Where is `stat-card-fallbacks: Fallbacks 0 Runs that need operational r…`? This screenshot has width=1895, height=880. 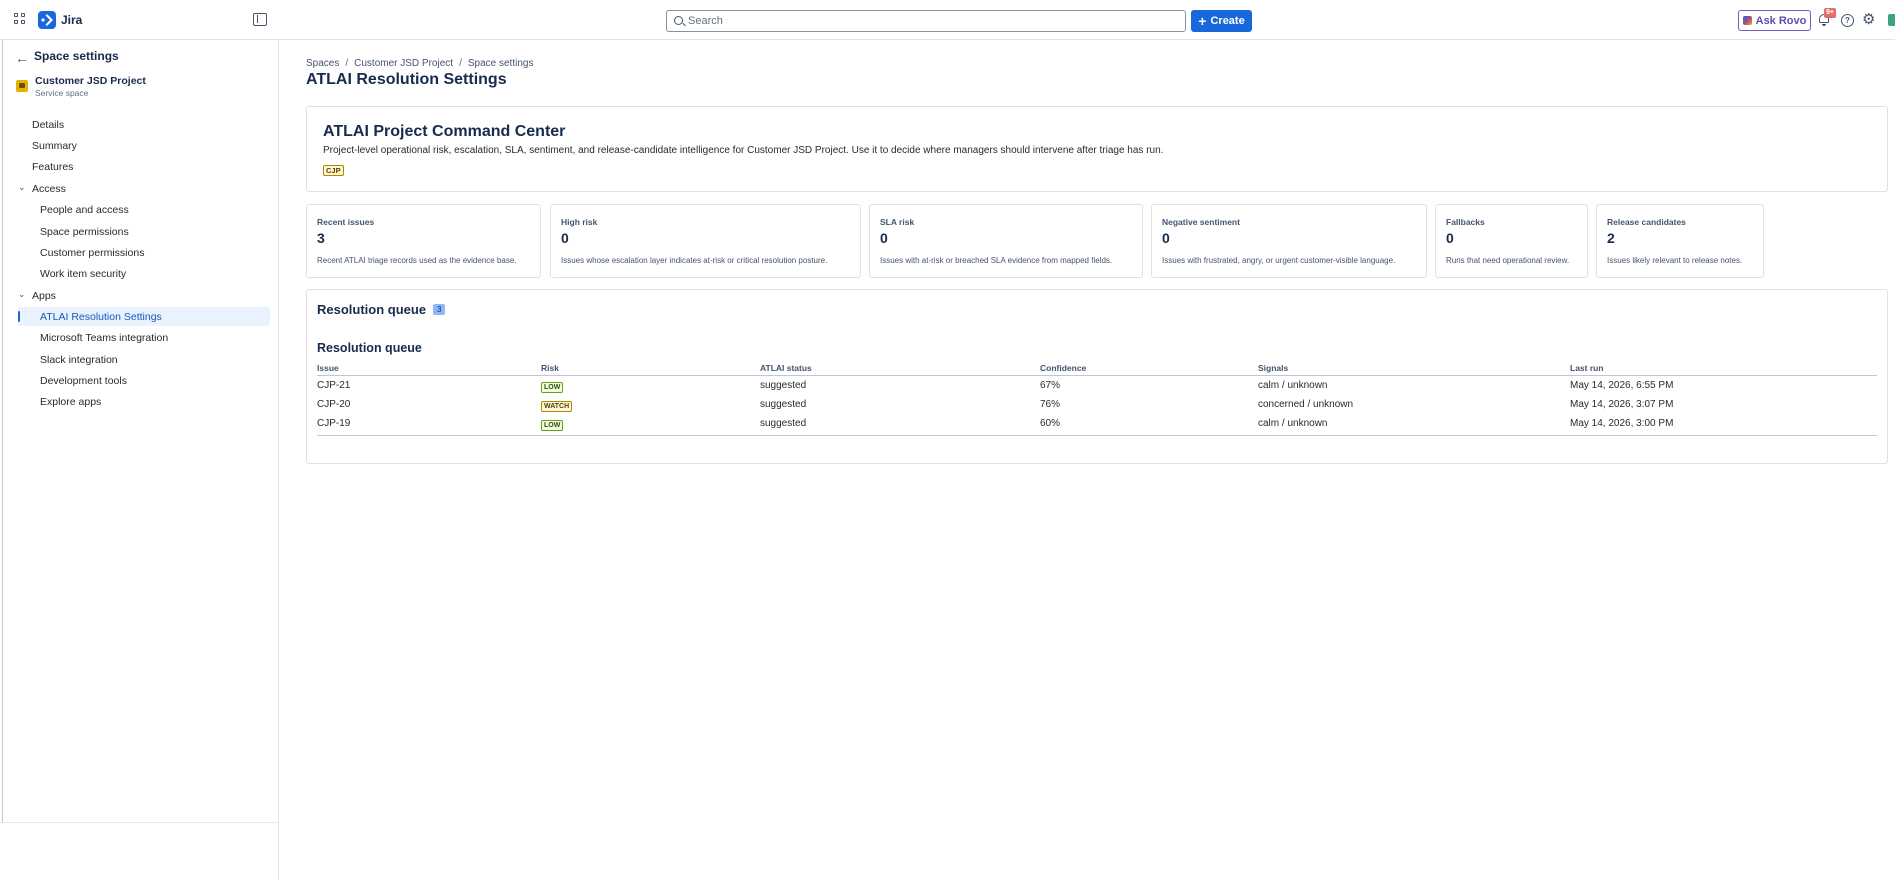 stat-card-fallbacks: Fallbacks 0 Runs that need operational r… is located at coordinates (1511, 241).